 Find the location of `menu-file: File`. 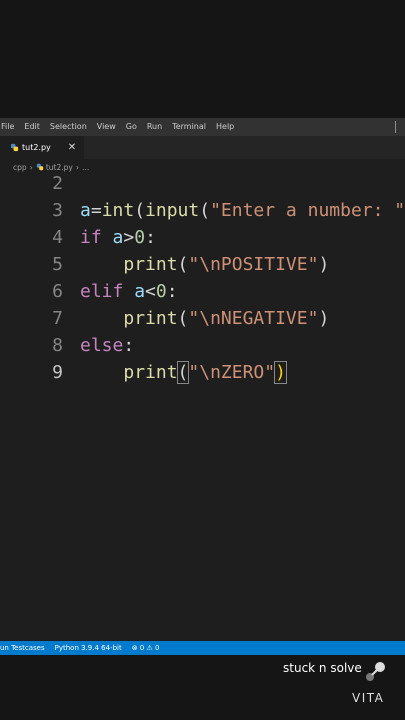

menu-file: File is located at coordinates (9, 127).